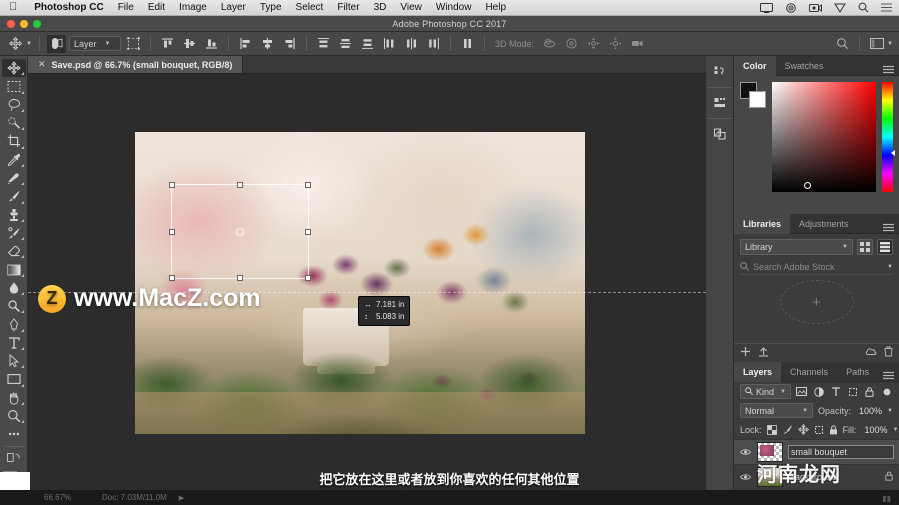  What do you see at coordinates (240, 185) in the screenshot?
I see `transform-handle-top-center` at bounding box center [240, 185].